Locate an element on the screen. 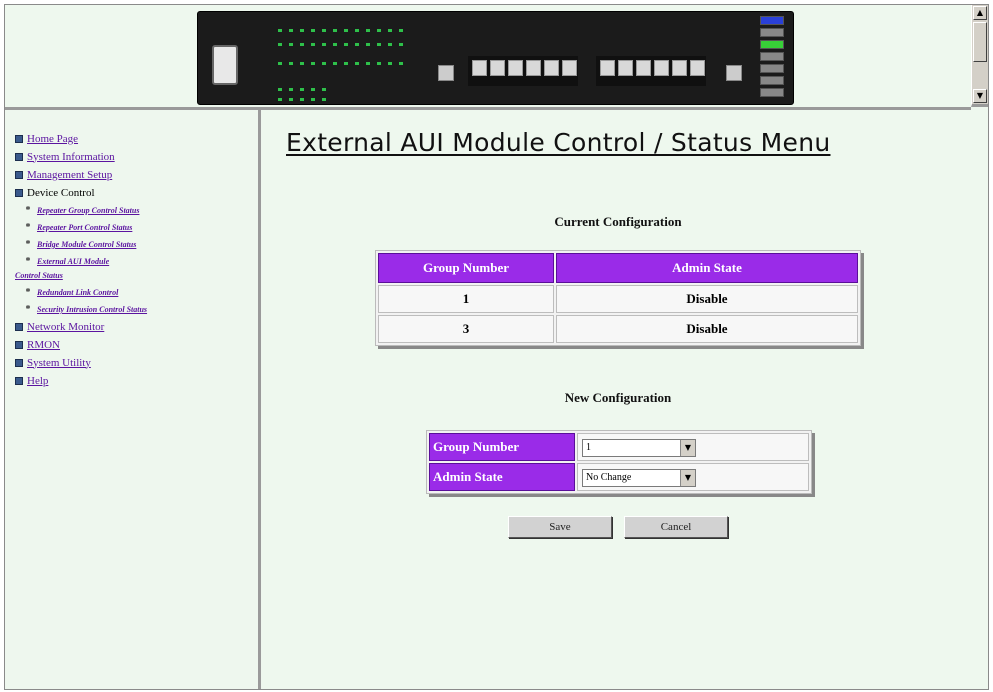  nav-link-system-utility: System Utility is located at coordinates (59, 363).